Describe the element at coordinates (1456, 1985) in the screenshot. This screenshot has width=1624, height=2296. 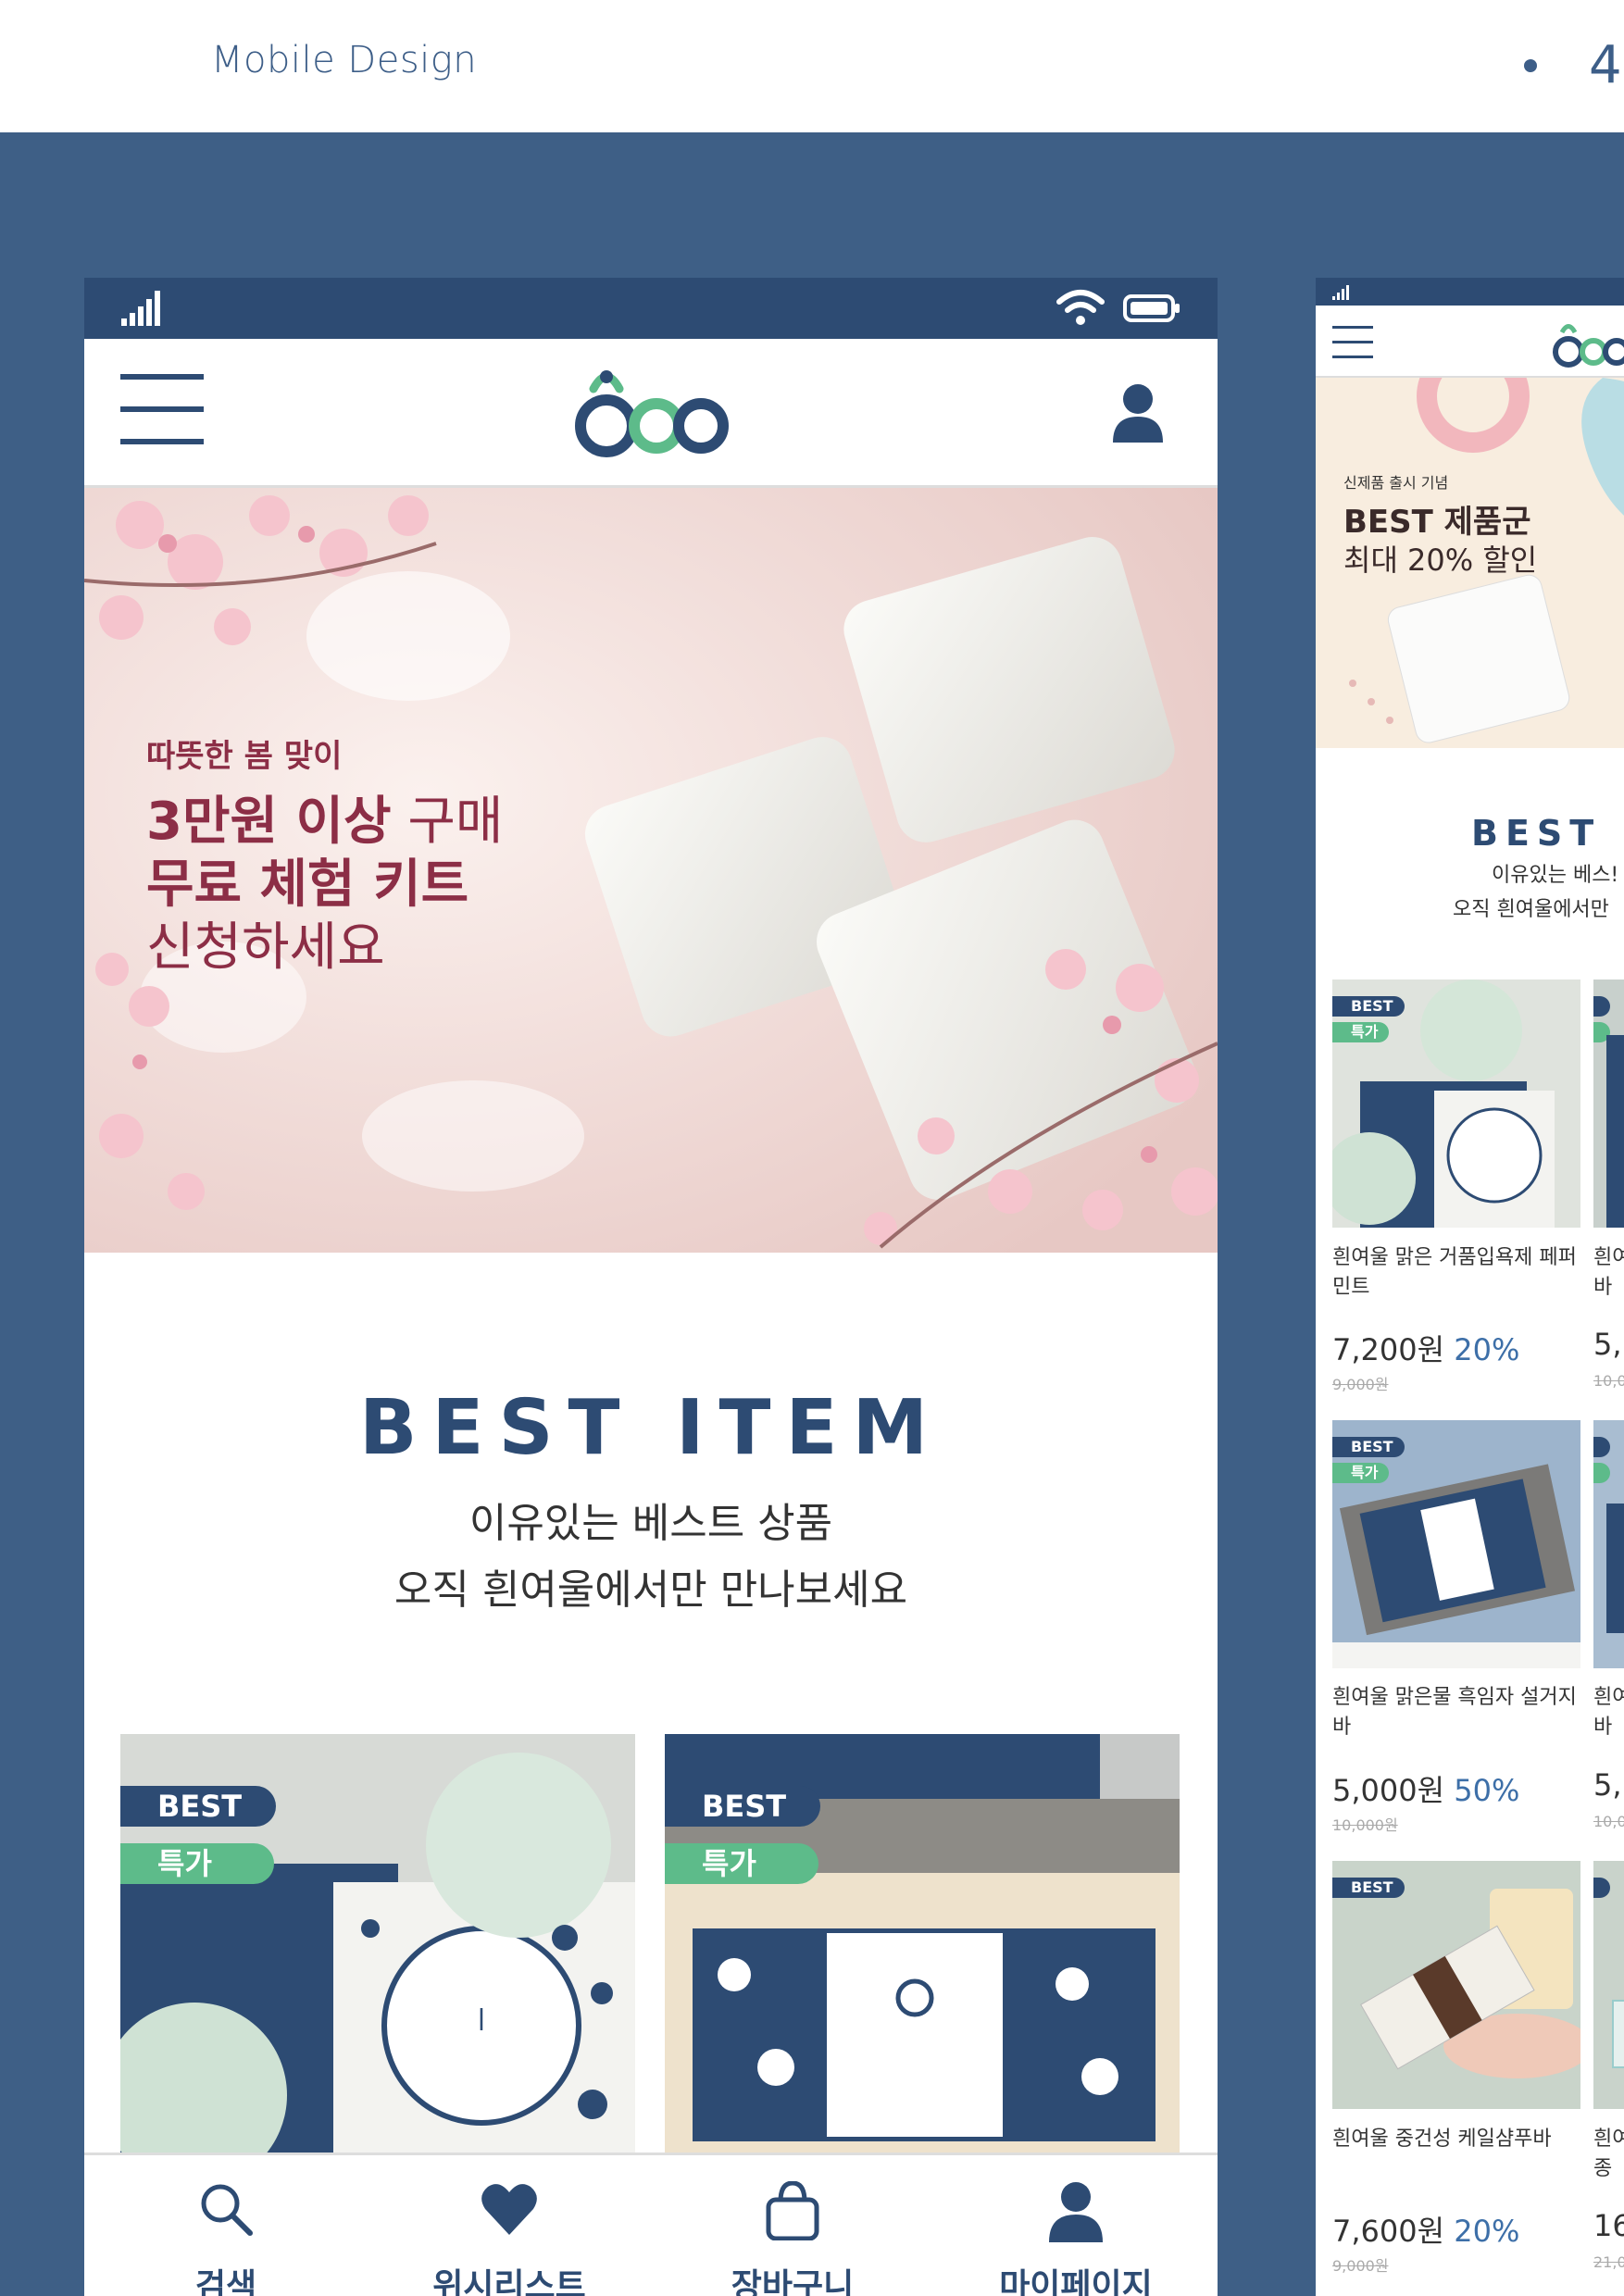
I see `product-image-shampoo-bar: BEST` at that location.